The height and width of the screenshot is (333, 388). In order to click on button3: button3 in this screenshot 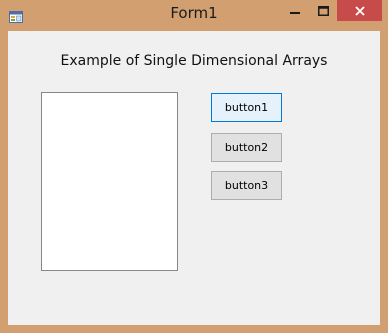, I will do `click(246, 185)`.